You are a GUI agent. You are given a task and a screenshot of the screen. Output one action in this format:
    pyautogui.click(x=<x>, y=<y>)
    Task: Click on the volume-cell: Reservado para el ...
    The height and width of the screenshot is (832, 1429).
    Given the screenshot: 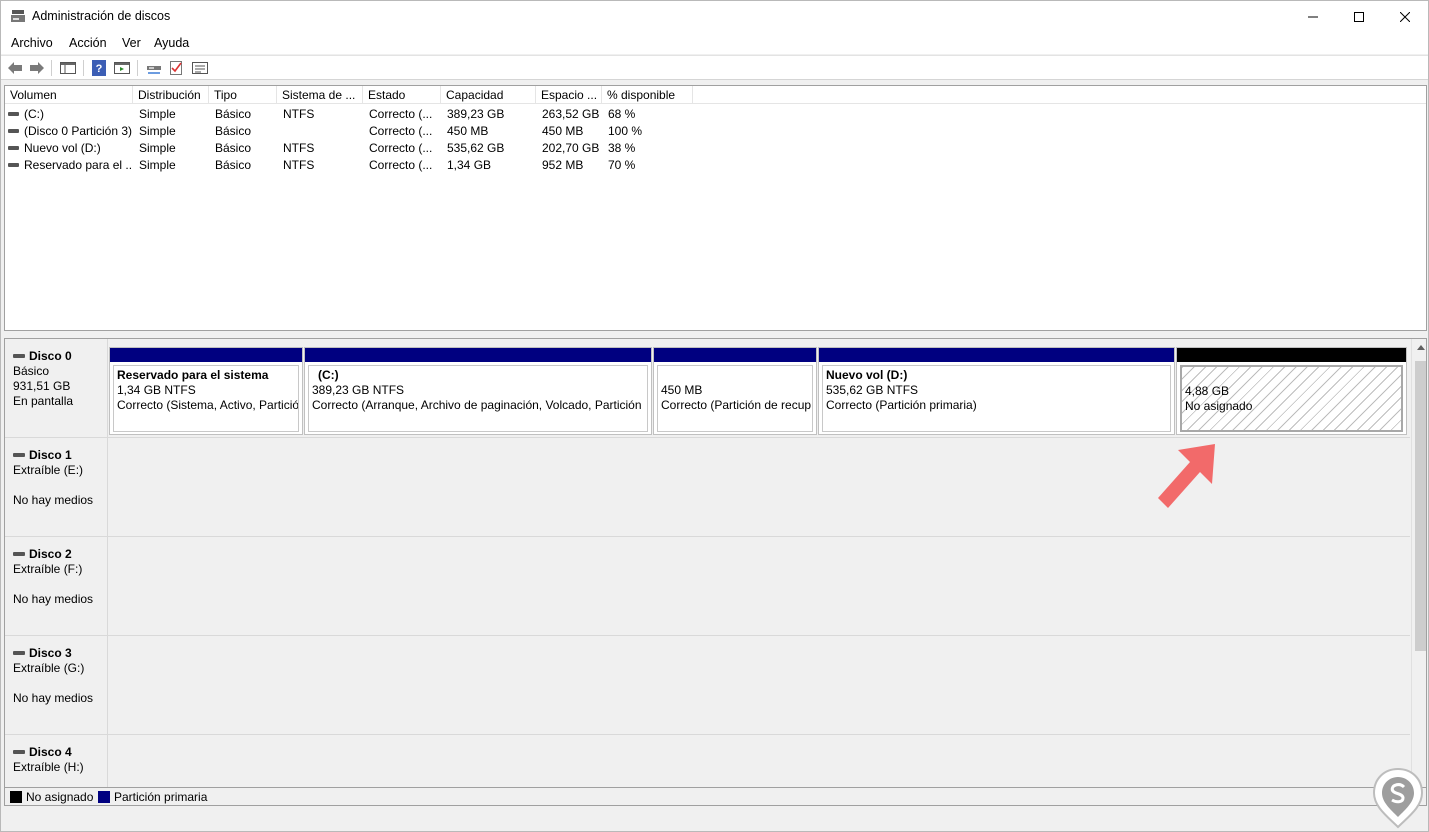 What is the action you would take?
    pyautogui.click(x=70, y=165)
    